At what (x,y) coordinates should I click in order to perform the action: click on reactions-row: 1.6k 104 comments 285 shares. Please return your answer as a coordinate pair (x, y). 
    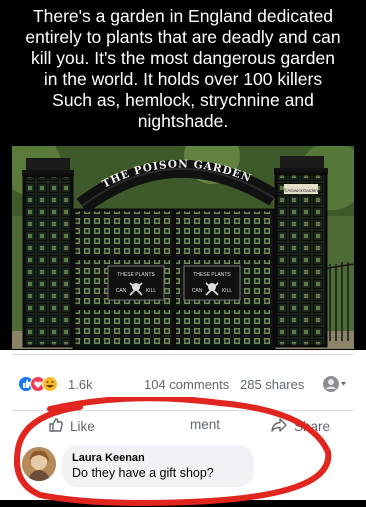
    Looking at the image, I should click on (183, 384).